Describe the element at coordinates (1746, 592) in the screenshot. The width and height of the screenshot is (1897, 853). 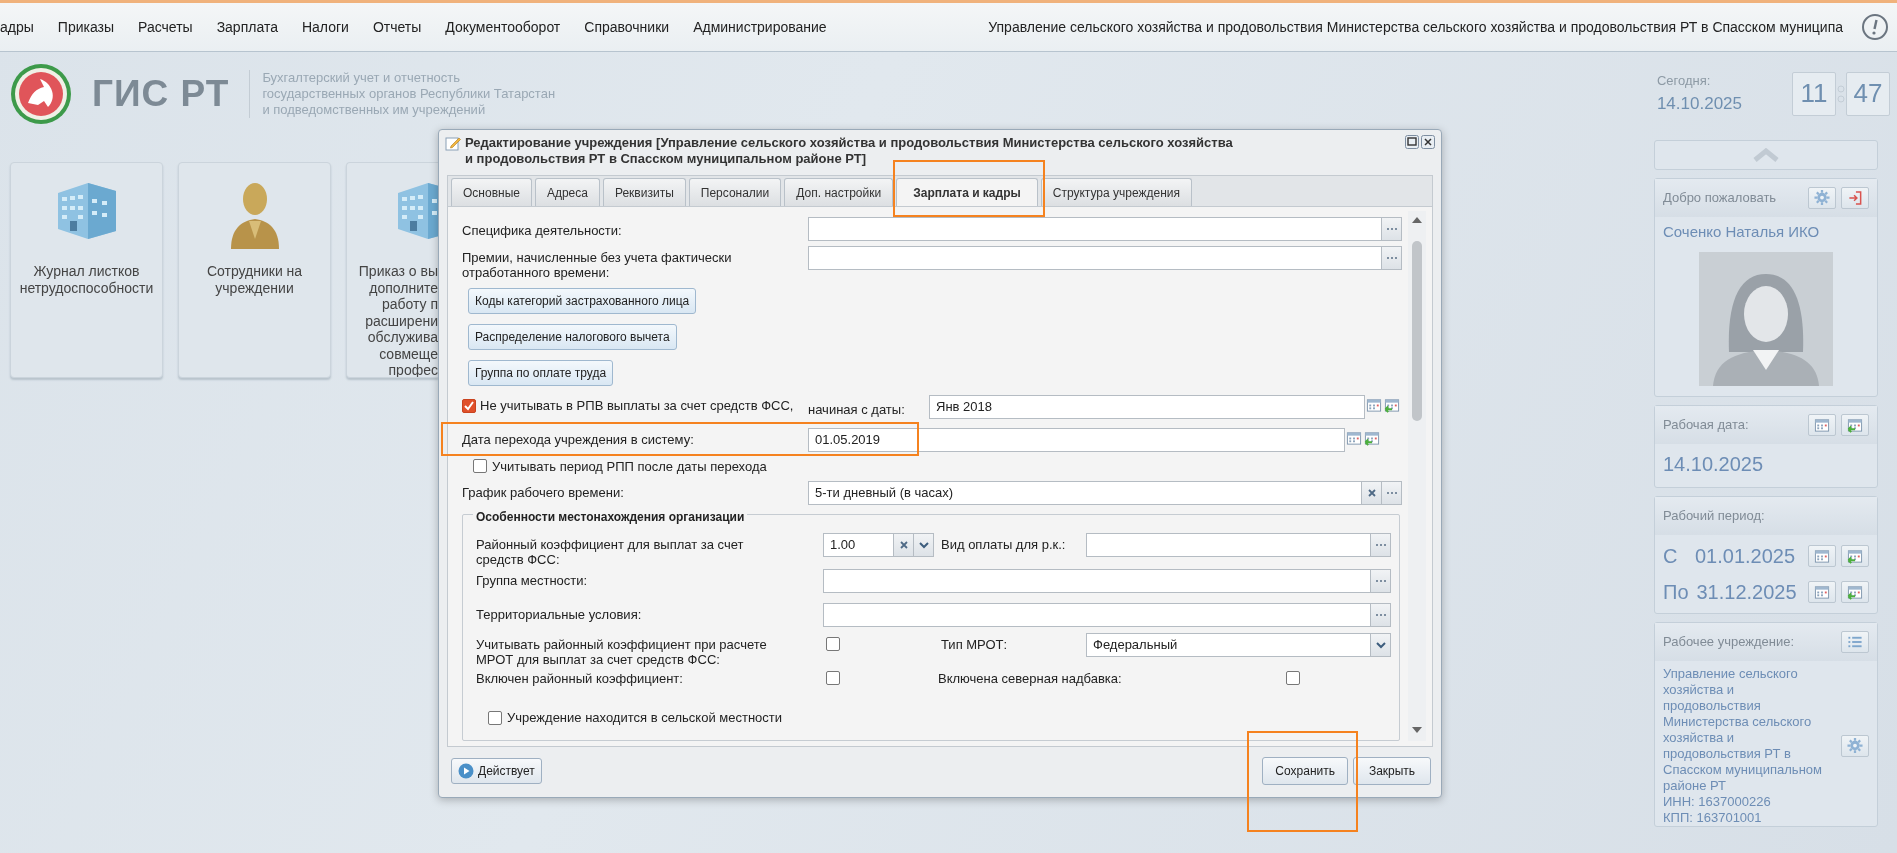
I see `period-date: 31.12.2025` at that location.